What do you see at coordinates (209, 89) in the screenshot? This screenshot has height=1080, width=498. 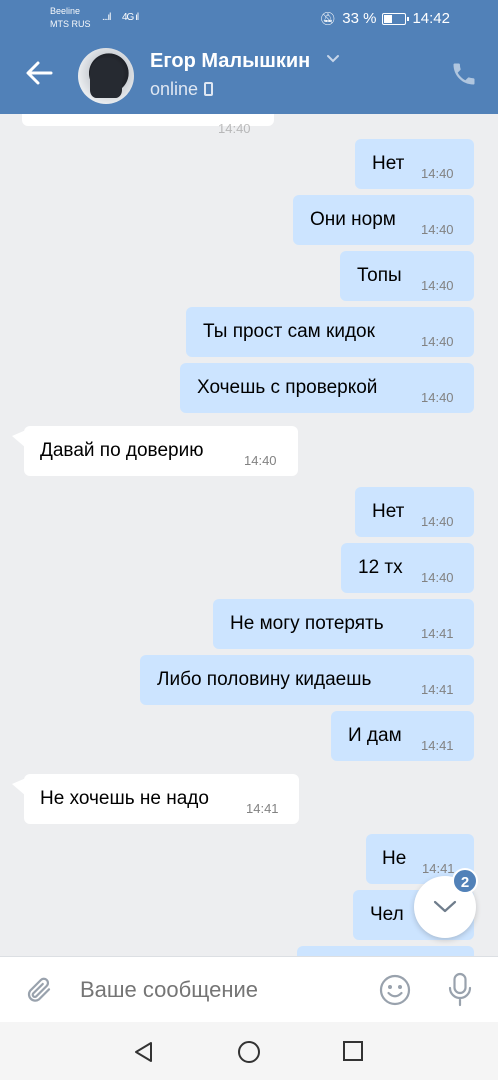 I see `mobile-icon` at bounding box center [209, 89].